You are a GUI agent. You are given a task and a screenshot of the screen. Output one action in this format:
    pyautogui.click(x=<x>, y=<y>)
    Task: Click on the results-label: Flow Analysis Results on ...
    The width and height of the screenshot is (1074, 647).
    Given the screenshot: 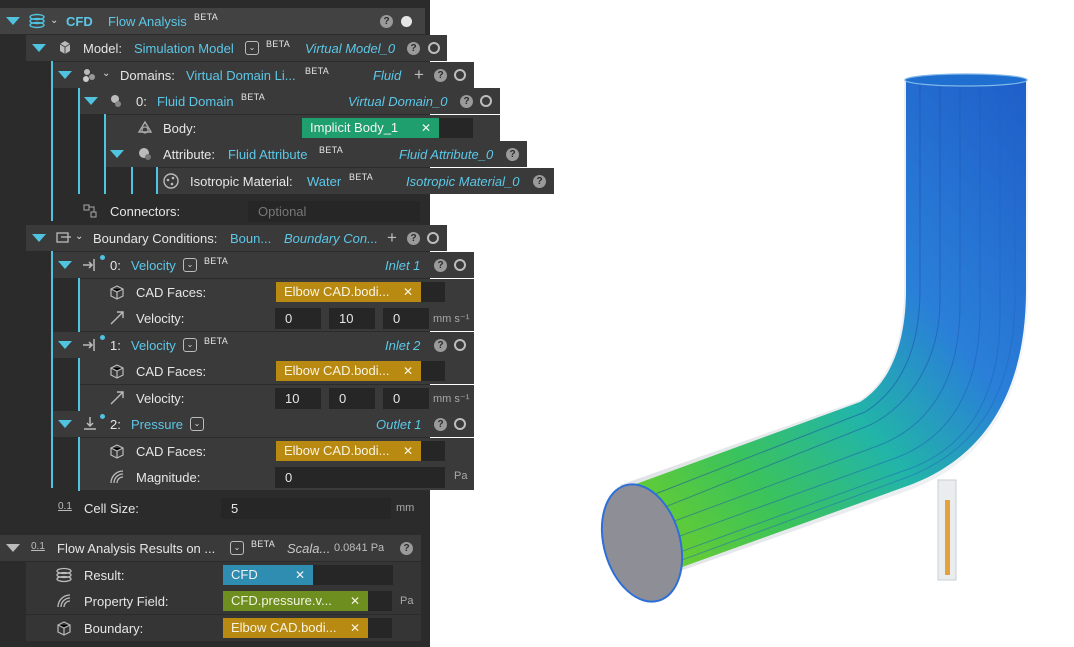 What is the action you would take?
    pyautogui.click(x=136, y=548)
    